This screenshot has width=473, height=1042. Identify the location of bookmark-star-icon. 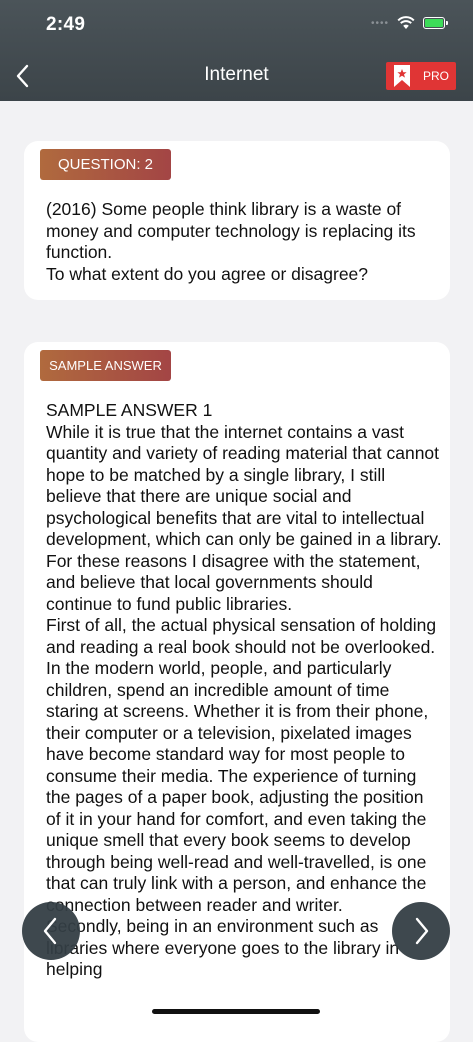
(402, 76).